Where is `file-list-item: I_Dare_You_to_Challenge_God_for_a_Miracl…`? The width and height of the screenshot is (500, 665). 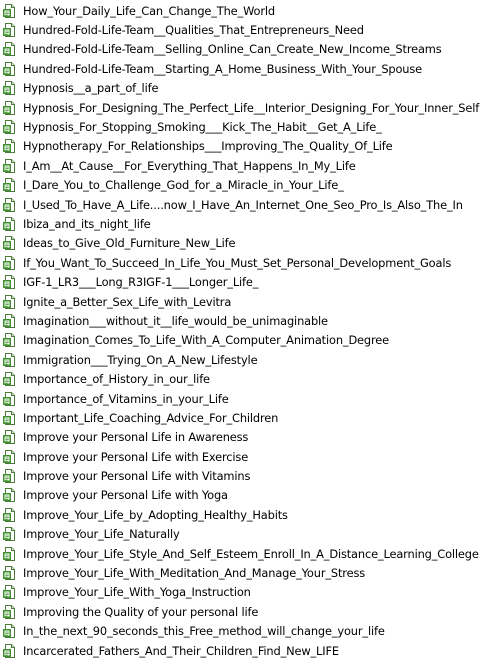
file-list-item: I_Dare_You_to_Challenge_God_for_a_Miracl… is located at coordinates (250, 185).